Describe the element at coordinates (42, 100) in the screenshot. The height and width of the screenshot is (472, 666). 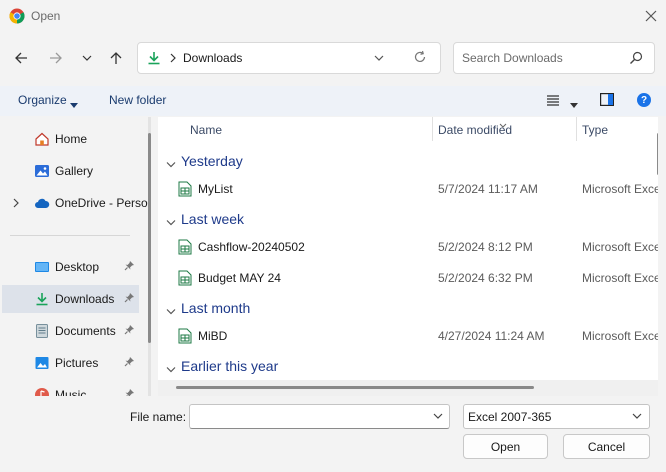
I see `organize-button: Organize` at that location.